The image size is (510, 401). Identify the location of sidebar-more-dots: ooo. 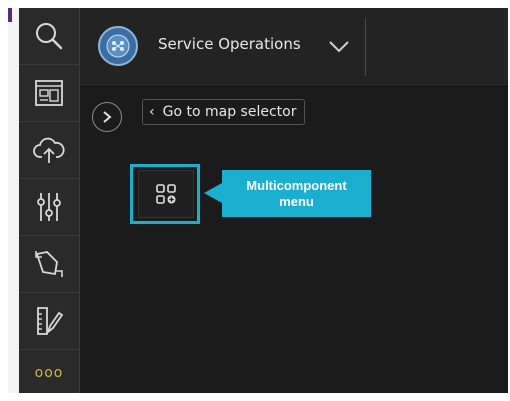
(49, 373).